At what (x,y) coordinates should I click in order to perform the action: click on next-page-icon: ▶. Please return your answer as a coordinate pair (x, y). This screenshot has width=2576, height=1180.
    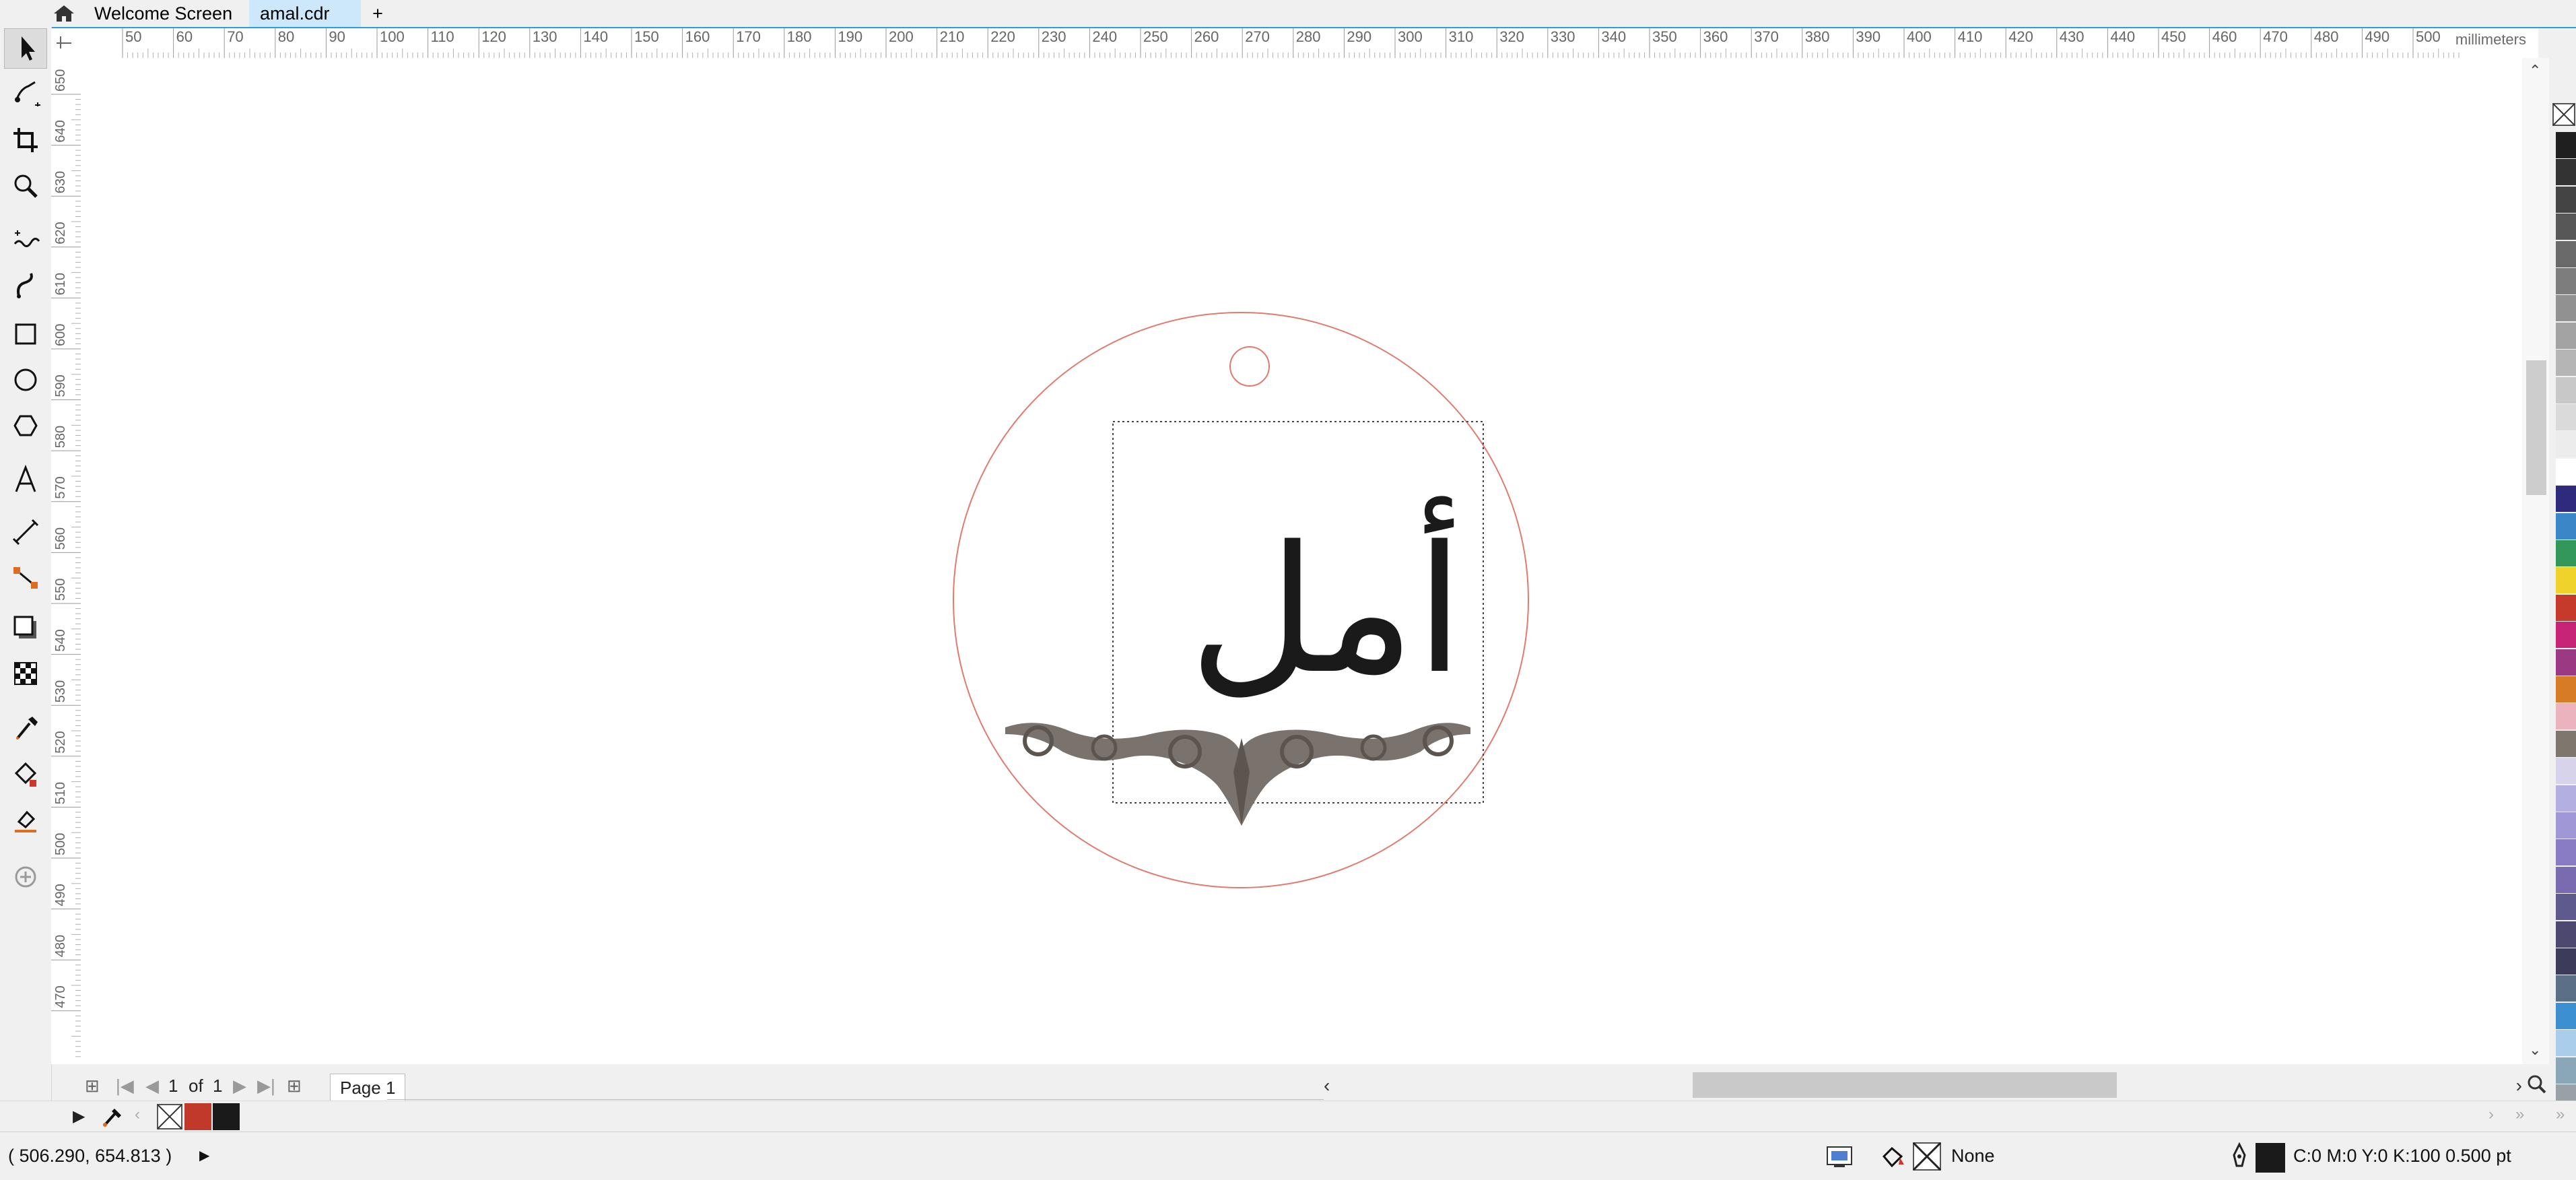
    Looking at the image, I should click on (239, 1086).